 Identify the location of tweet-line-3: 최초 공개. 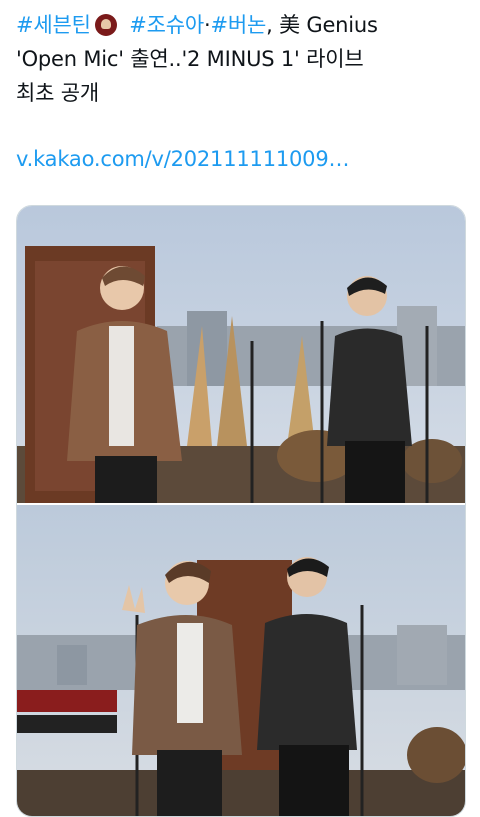
(57, 93).